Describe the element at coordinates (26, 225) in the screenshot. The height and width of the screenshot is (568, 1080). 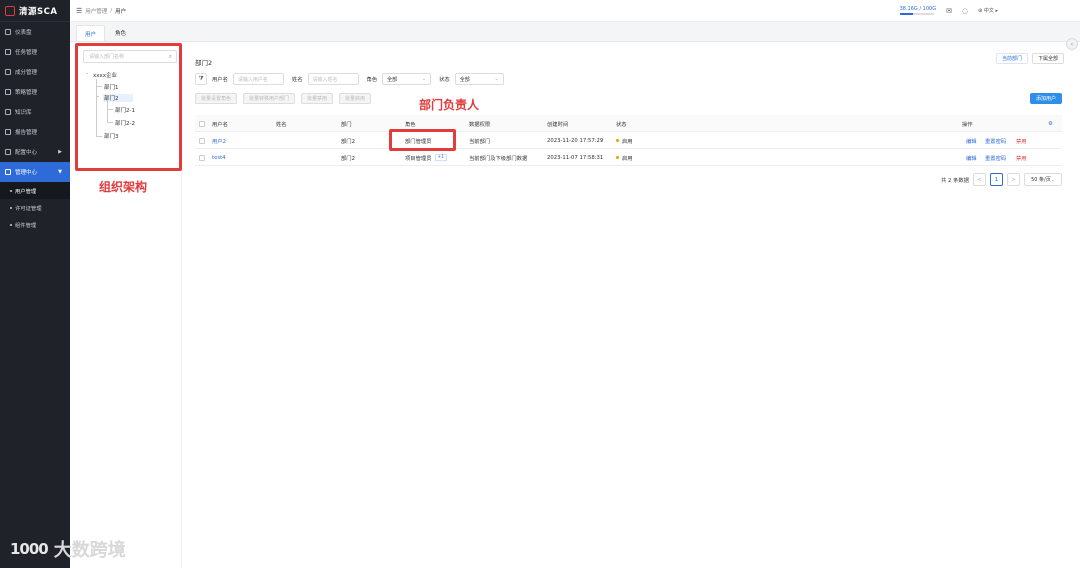
I see `sidebar-subitem-label: 组件管理` at that location.